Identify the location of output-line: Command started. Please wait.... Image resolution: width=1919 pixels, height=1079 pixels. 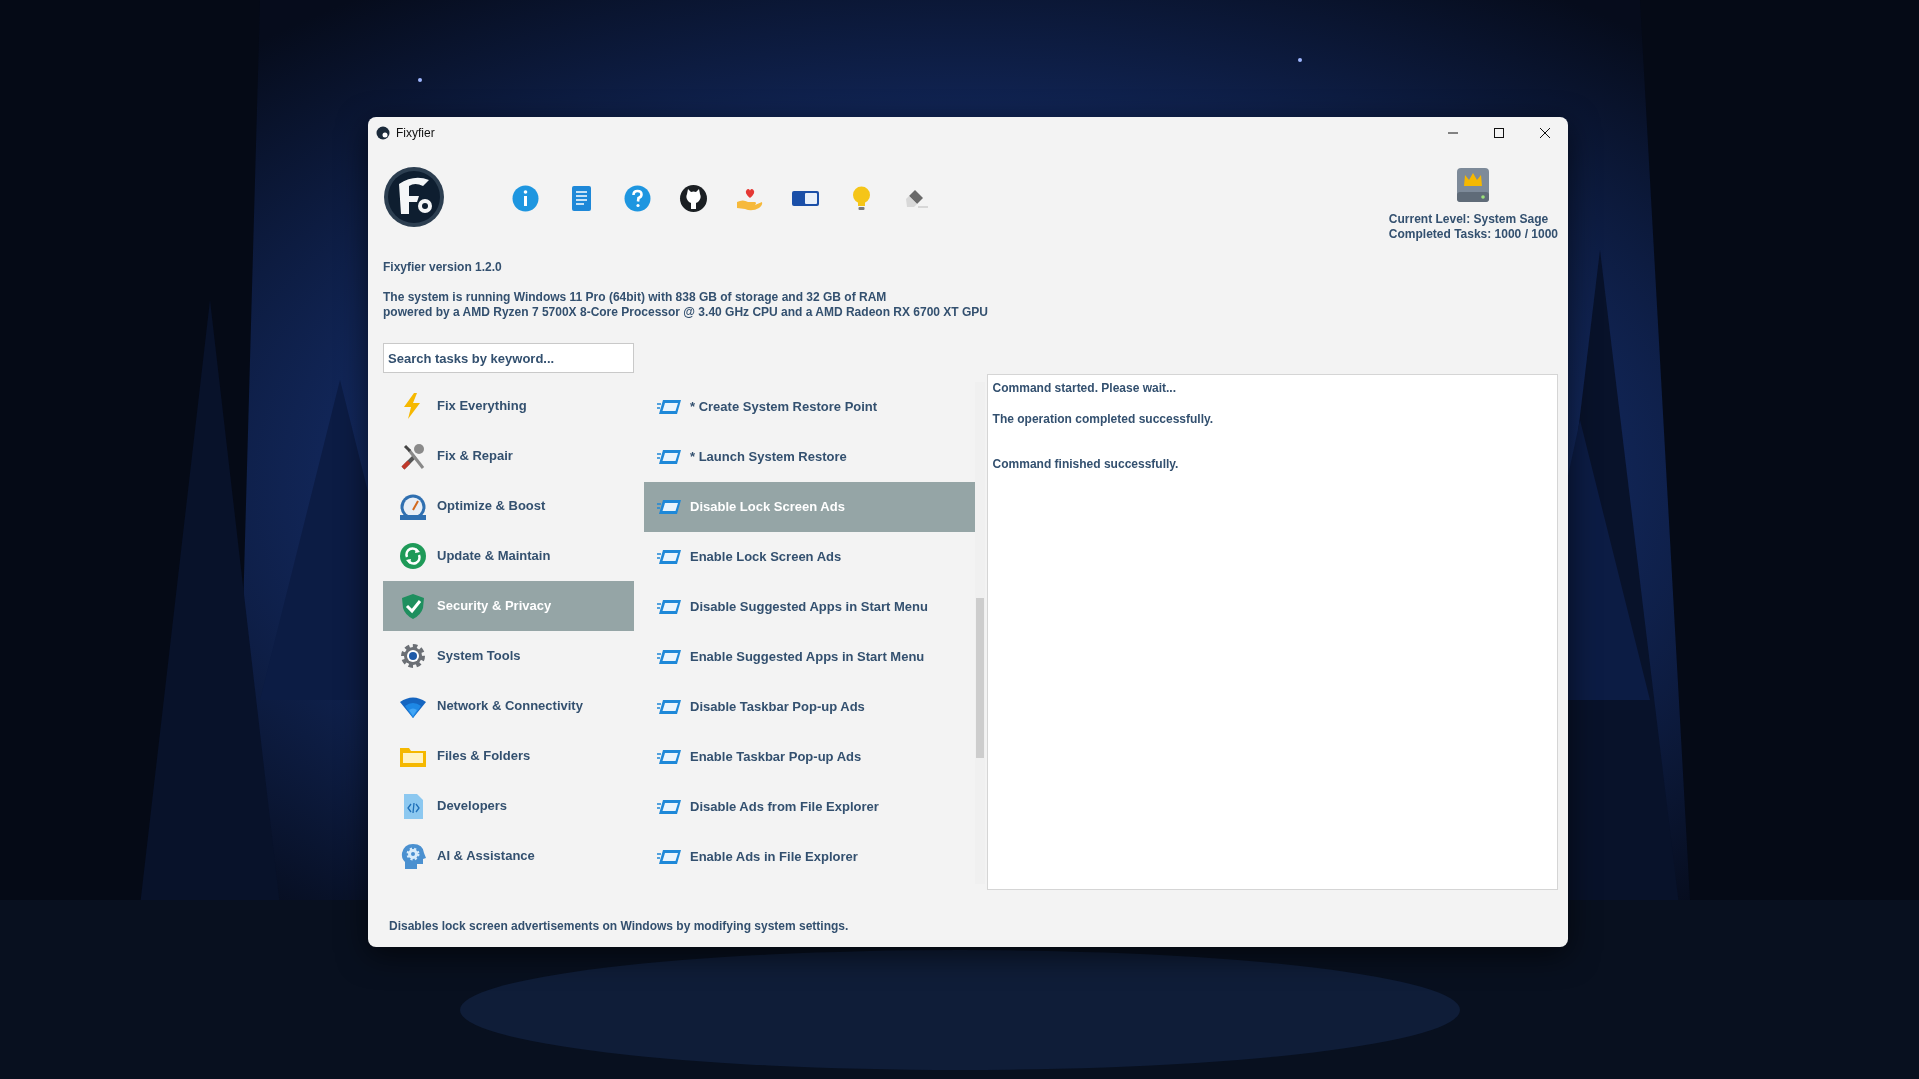
(1084, 388).